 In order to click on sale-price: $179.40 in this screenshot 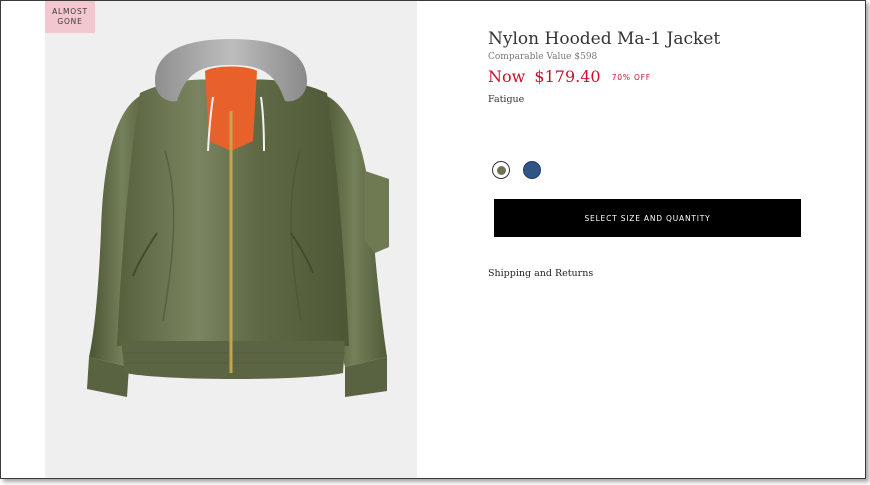, I will do `click(567, 76)`.